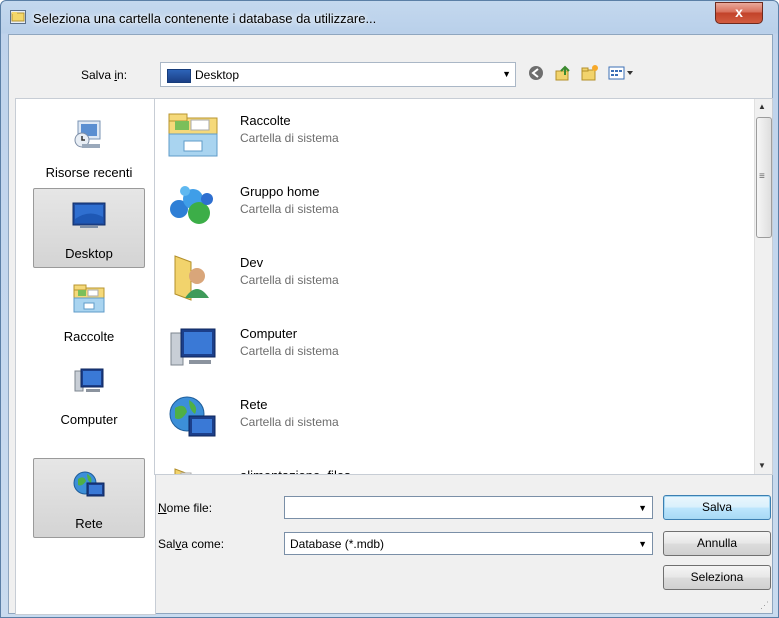 This screenshot has height=618, width=779. I want to click on place-computer: Computer, so click(89, 394).